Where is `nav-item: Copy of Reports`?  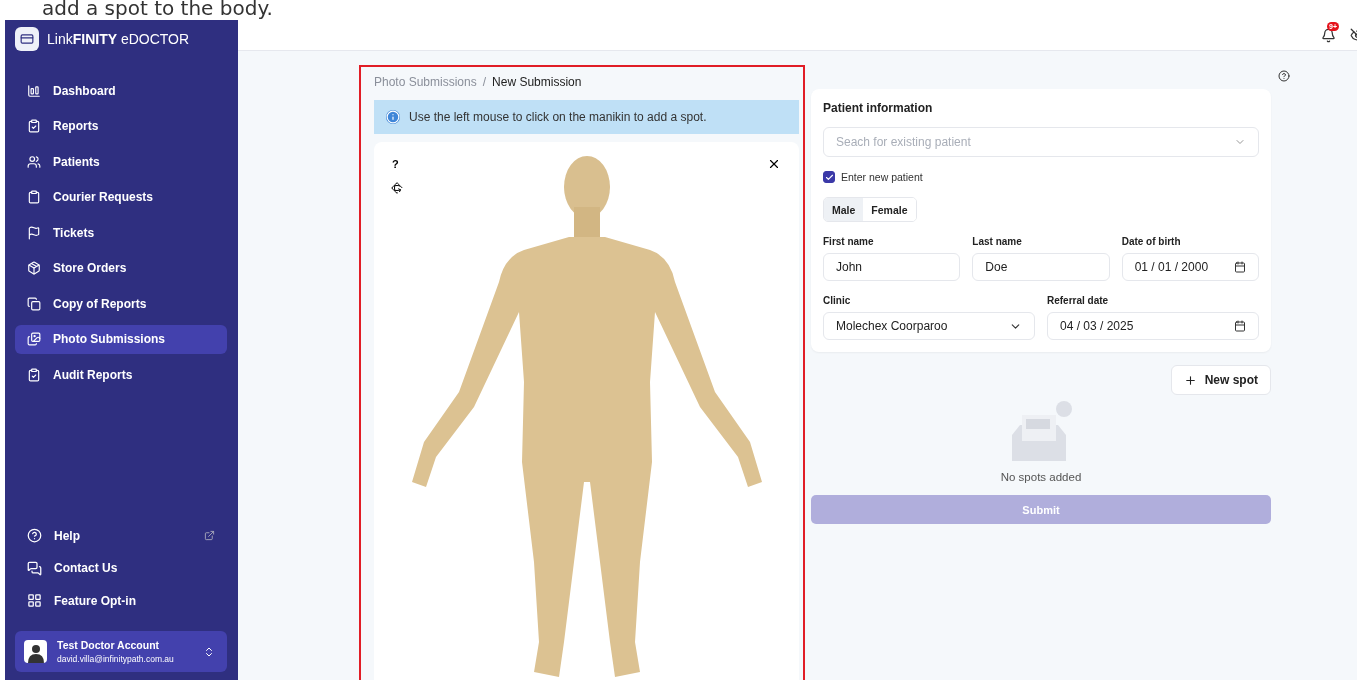 nav-item: Copy of Reports is located at coordinates (121, 303).